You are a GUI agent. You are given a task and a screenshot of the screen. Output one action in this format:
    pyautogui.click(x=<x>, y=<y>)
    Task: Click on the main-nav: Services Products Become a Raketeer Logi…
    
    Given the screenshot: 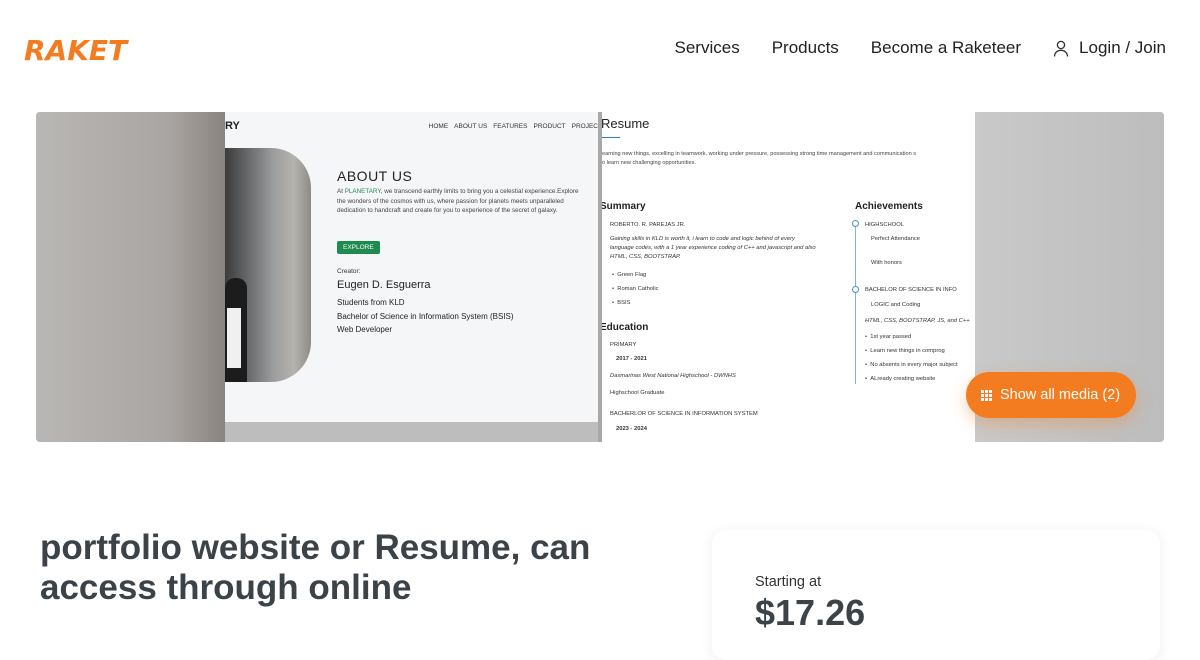 What is the action you would take?
    pyautogui.click(x=920, y=48)
    